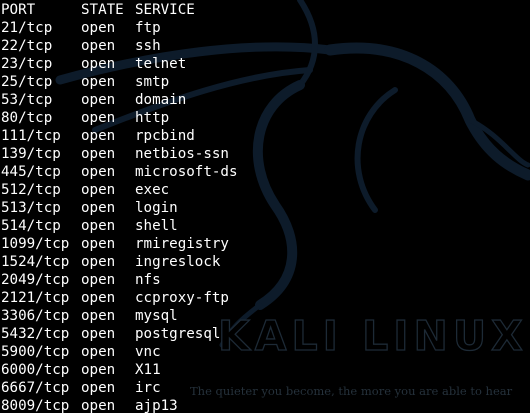 This screenshot has height=413, width=530. I want to click on port-row: 512/tcp open exec, so click(148, 190).